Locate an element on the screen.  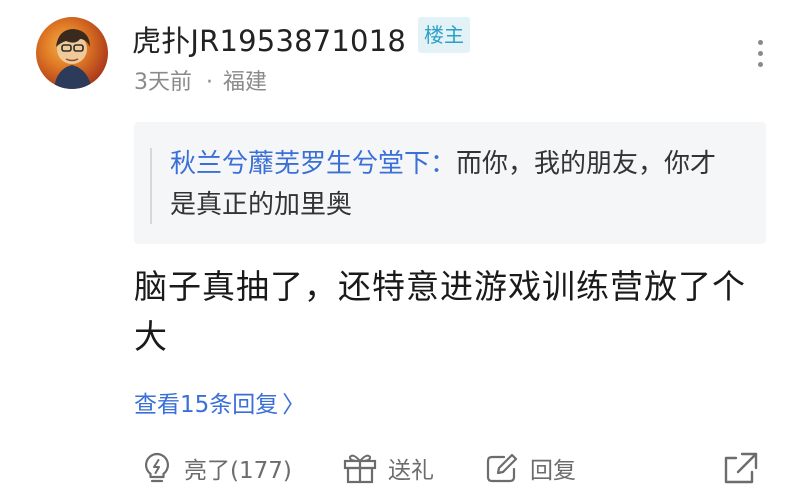
op-badge: 楼主 is located at coordinates (444, 35).